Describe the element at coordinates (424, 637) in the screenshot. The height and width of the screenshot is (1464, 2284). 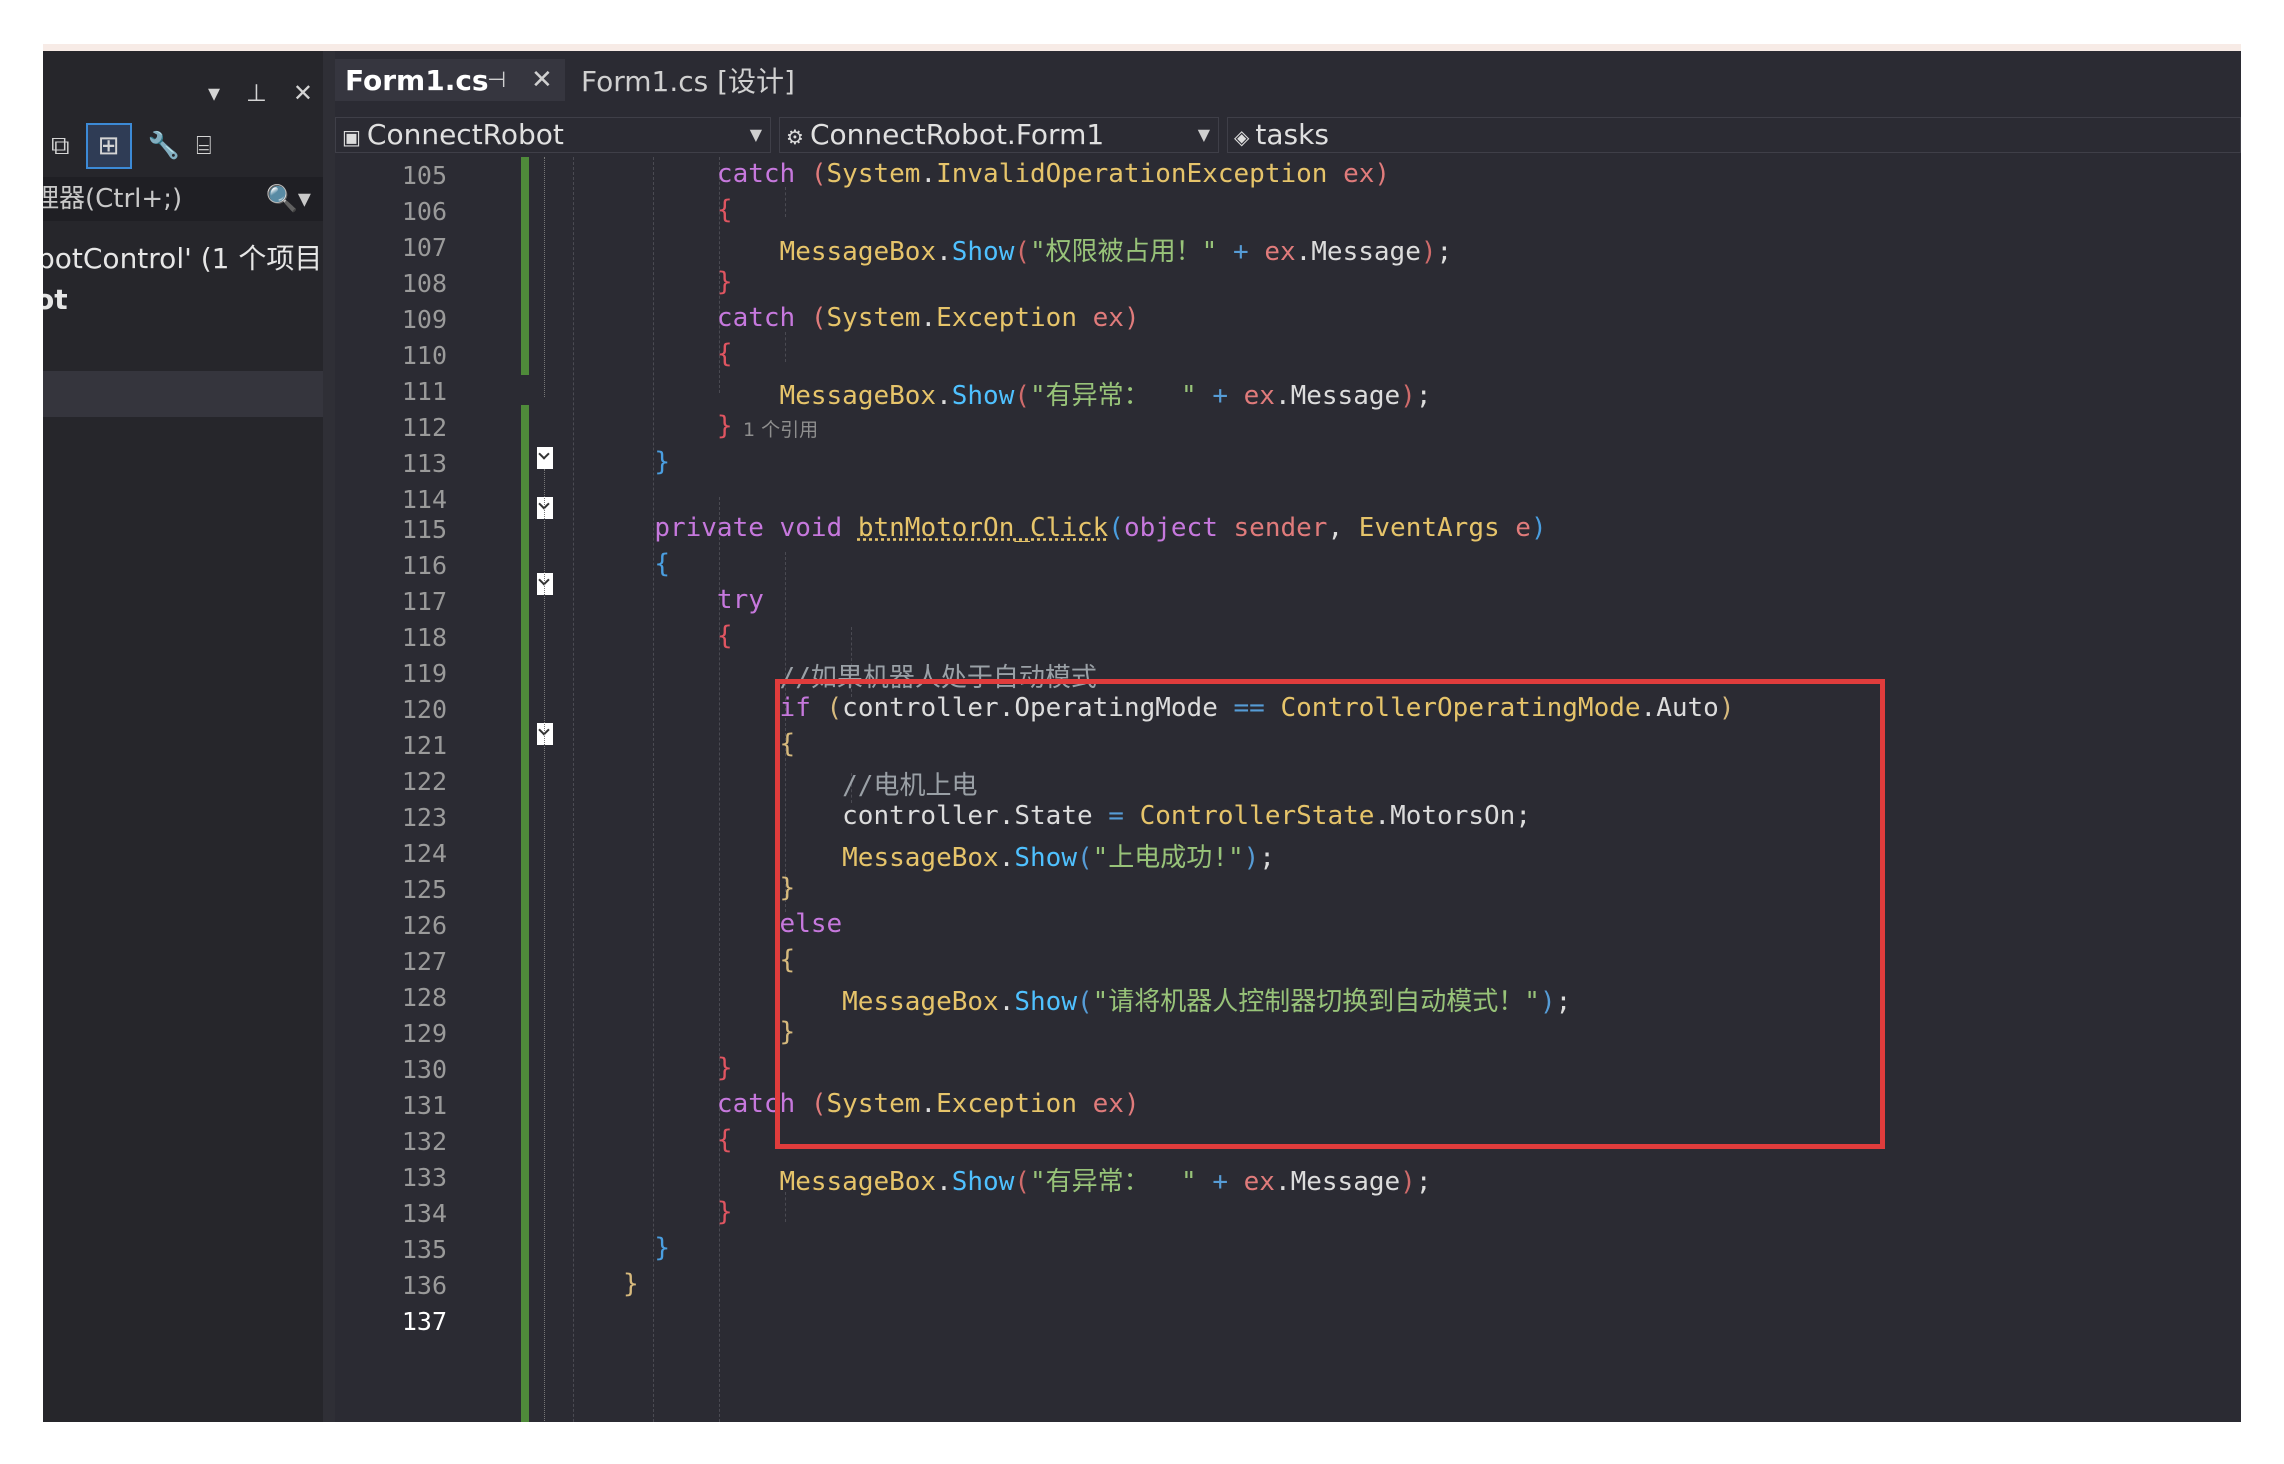
I see `line-number: 118` at that location.